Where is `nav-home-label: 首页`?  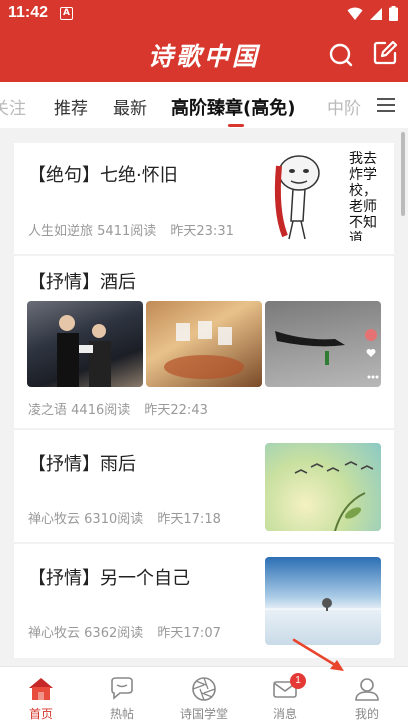 nav-home-label: 首页 is located at coordinates (40, 714).